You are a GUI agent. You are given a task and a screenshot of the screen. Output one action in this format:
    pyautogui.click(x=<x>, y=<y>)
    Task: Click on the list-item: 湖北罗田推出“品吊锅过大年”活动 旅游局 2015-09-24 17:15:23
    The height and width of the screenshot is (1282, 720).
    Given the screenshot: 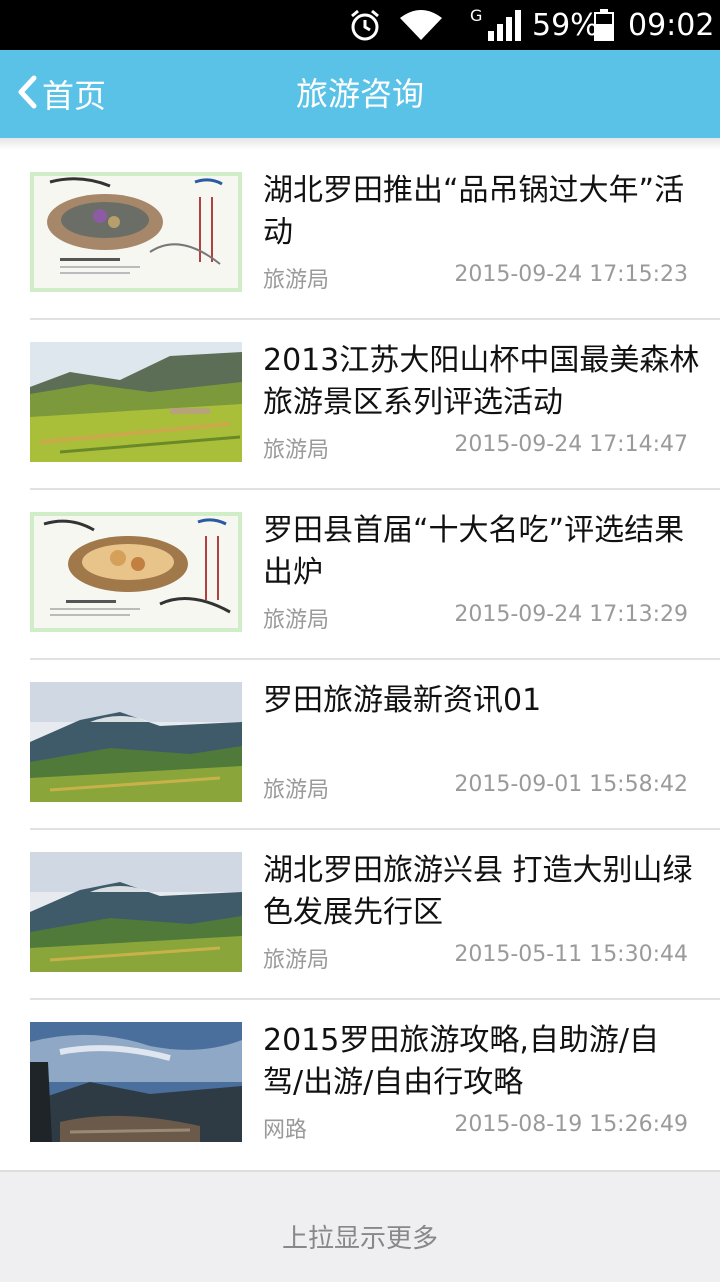 What is the action you would take?
    pyautogui.click(x=360, y=235)
    